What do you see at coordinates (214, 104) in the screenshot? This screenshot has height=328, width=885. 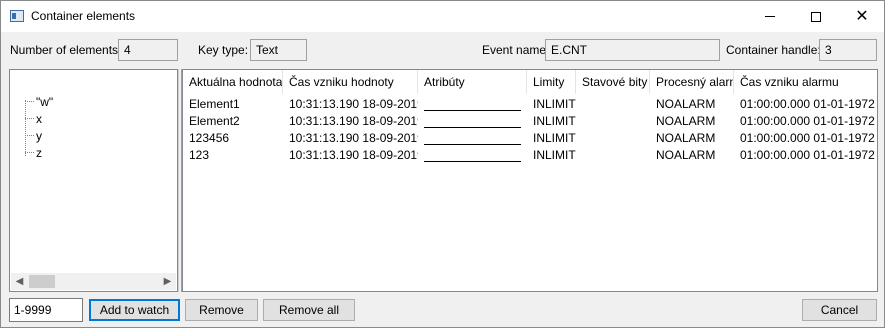 I see `cell-value: Element1` at bounding box center [214, 104].